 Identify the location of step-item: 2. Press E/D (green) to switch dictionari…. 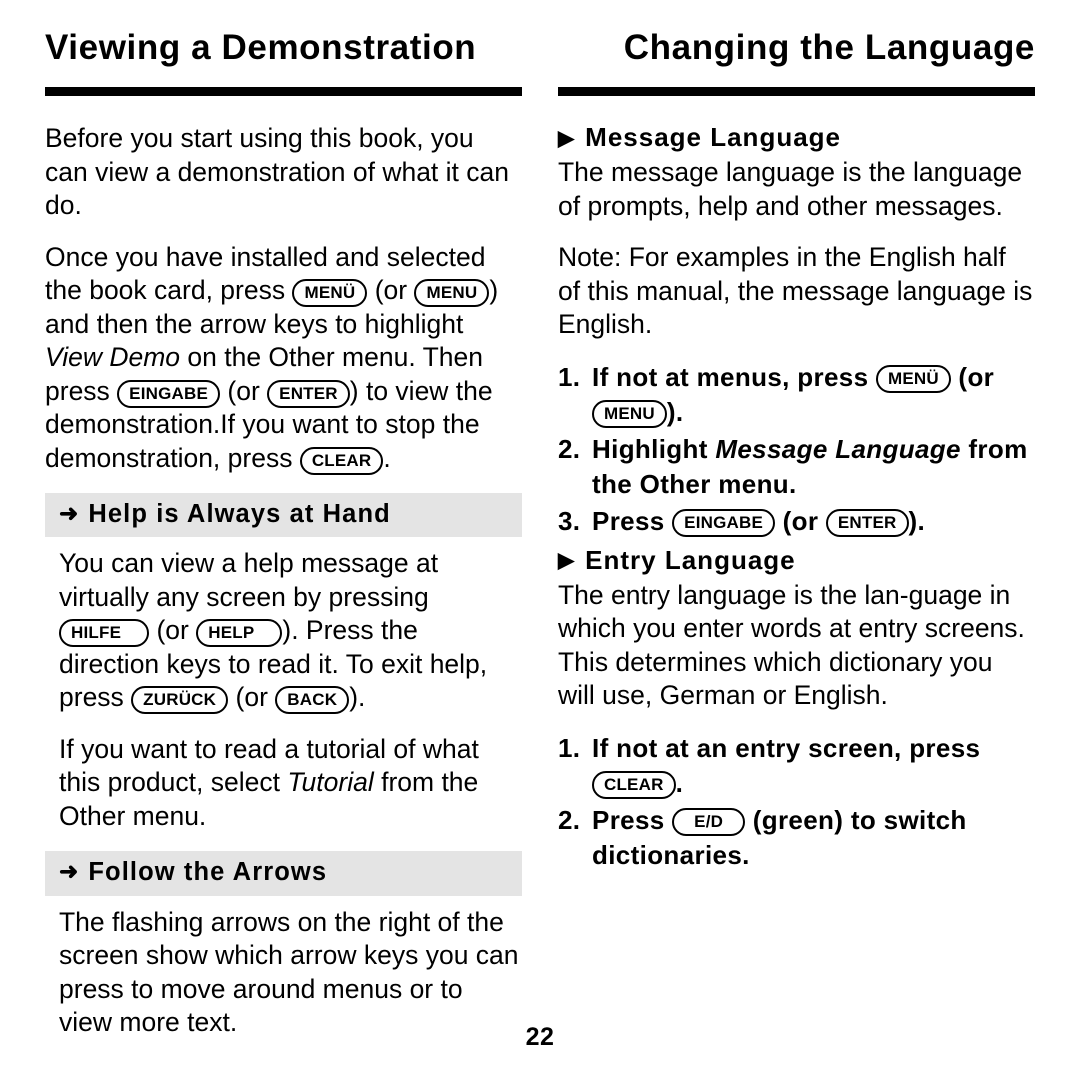
(796, 838).